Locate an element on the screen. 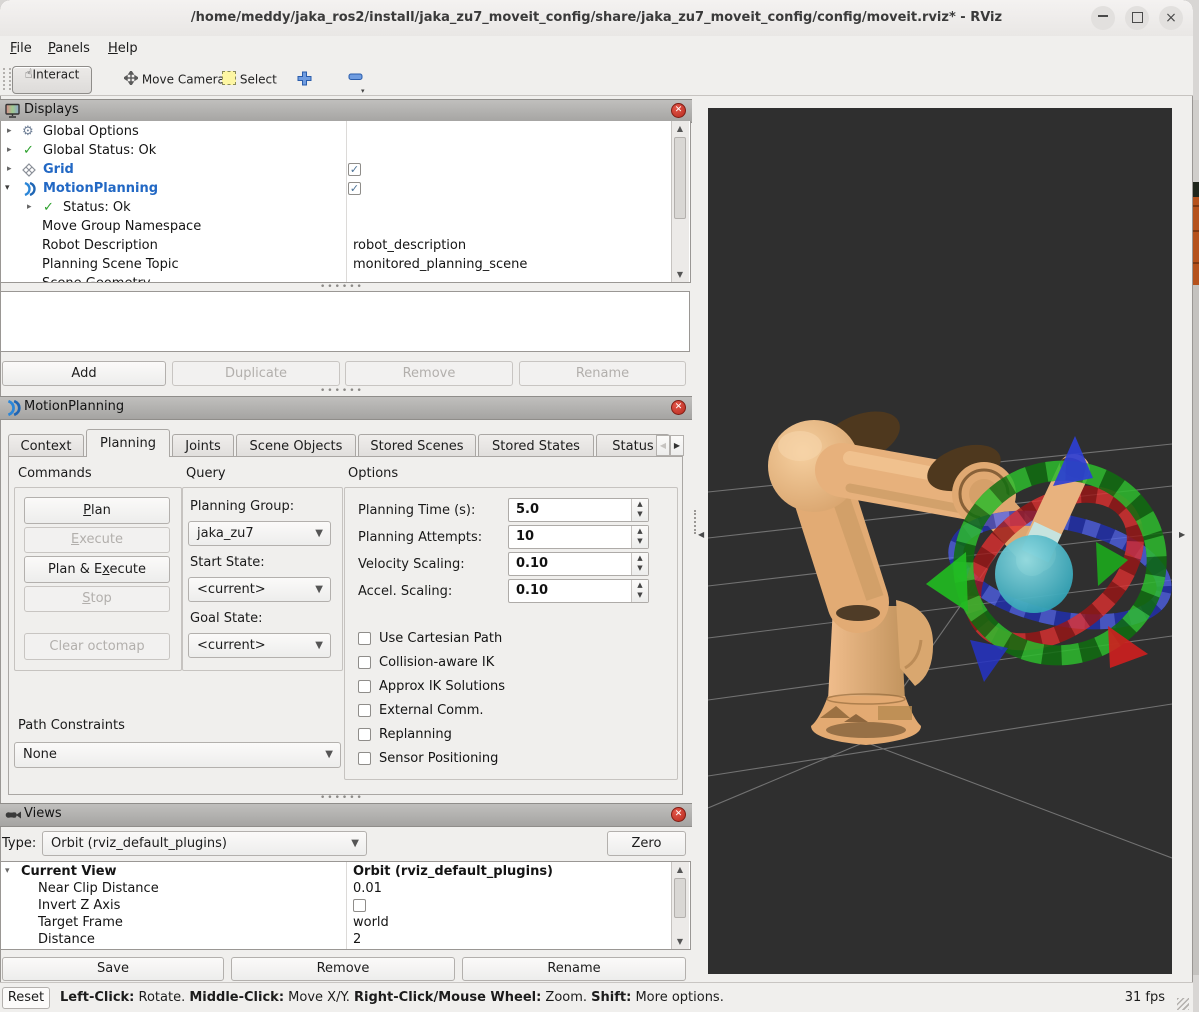 The width and height of the screenshot is (1199, 1012). tab-context: Context is located at coordinates (46, 445).